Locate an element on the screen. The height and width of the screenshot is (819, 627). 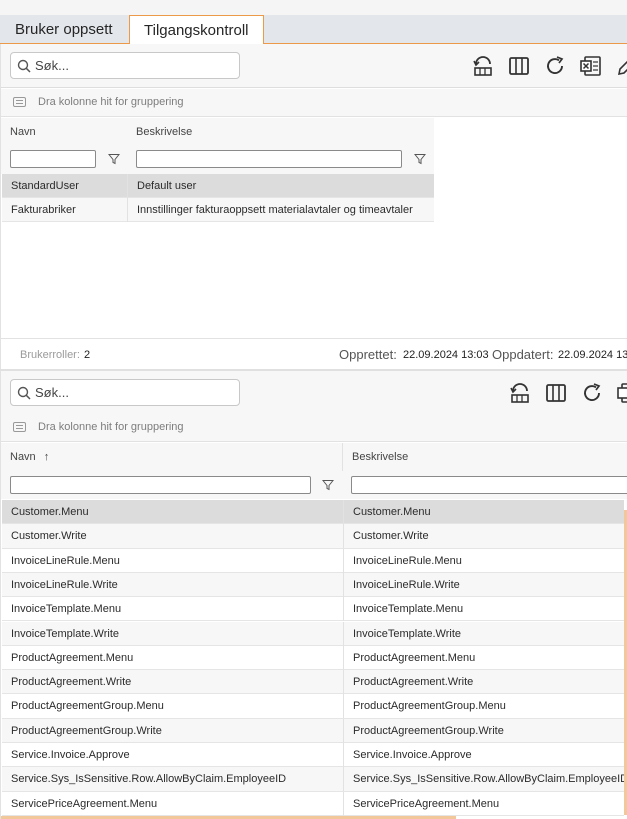
cell-beskrivelse: InvoiceTemplate.Menu is located at coordinates (483, 609).